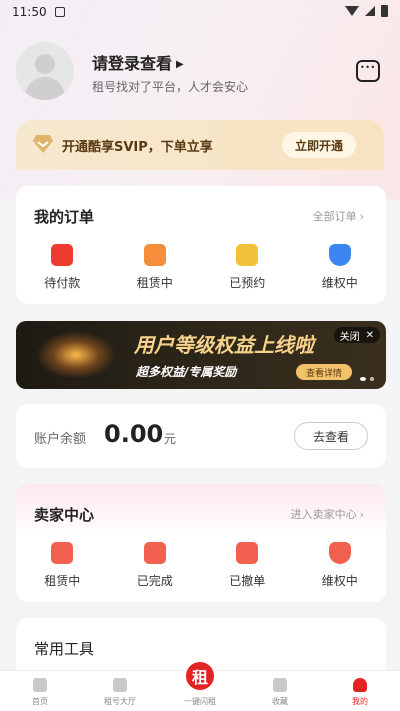  What do you see at coordinates (154, 553) in the screenshot?
I see `check-doc-icon` at bounding box center [154, 553].